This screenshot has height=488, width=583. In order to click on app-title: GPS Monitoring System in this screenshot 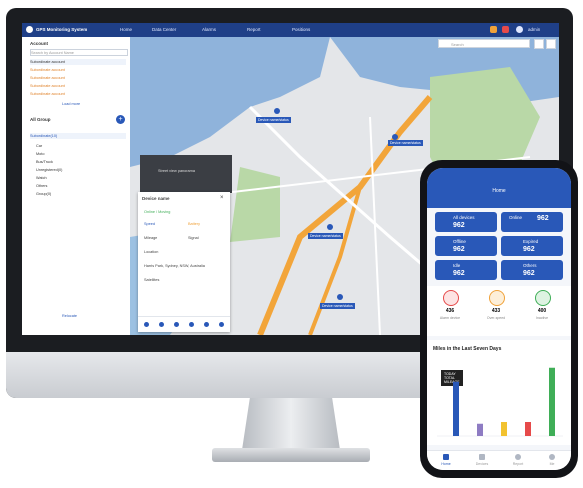, I will do `click(62, 29)`.